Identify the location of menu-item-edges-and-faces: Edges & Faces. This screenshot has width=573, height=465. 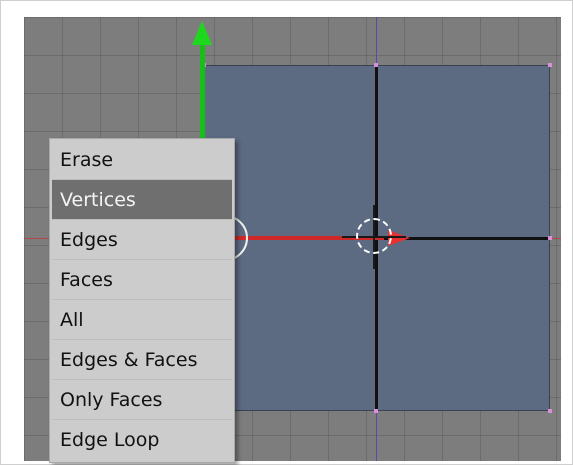
(142, 360).